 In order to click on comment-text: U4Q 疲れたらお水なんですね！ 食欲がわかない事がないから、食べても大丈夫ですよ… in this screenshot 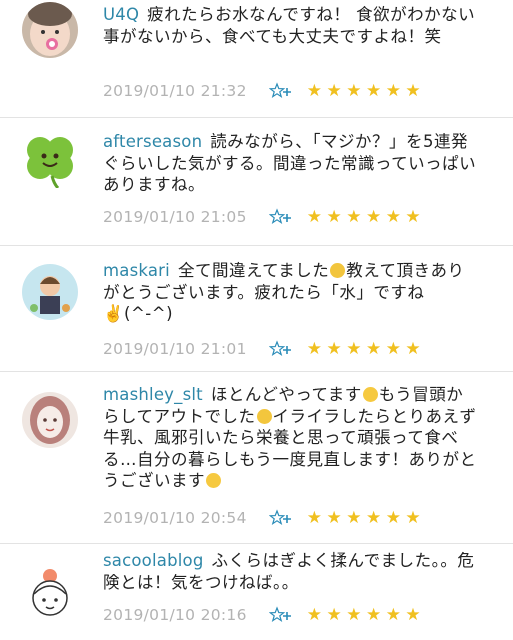, I will do `click(290, 25)`.